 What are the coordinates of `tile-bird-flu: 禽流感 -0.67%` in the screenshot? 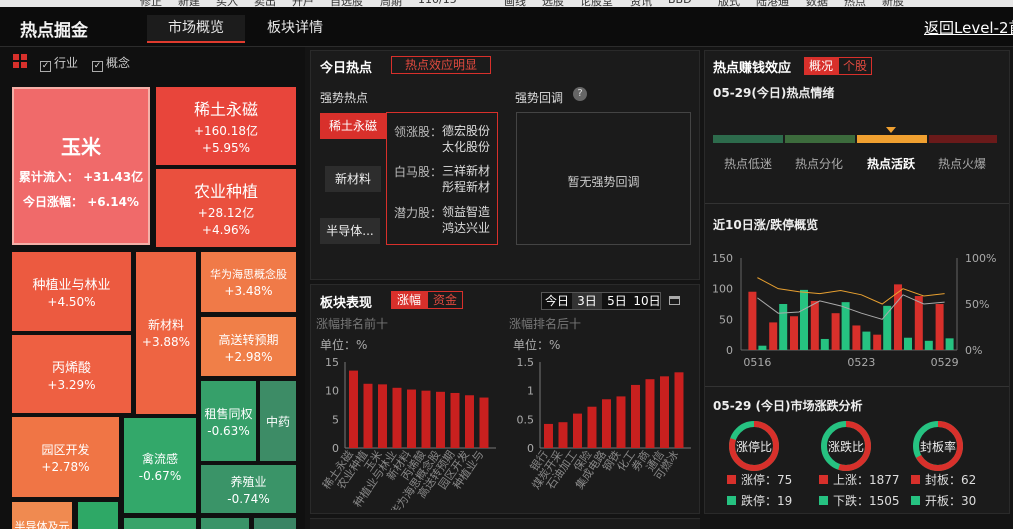 It's located at (160, 465).